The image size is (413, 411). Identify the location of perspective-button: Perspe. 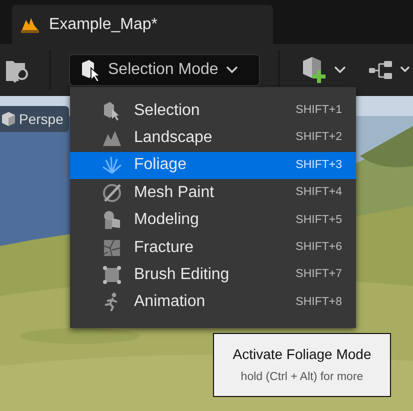
(35, 119).